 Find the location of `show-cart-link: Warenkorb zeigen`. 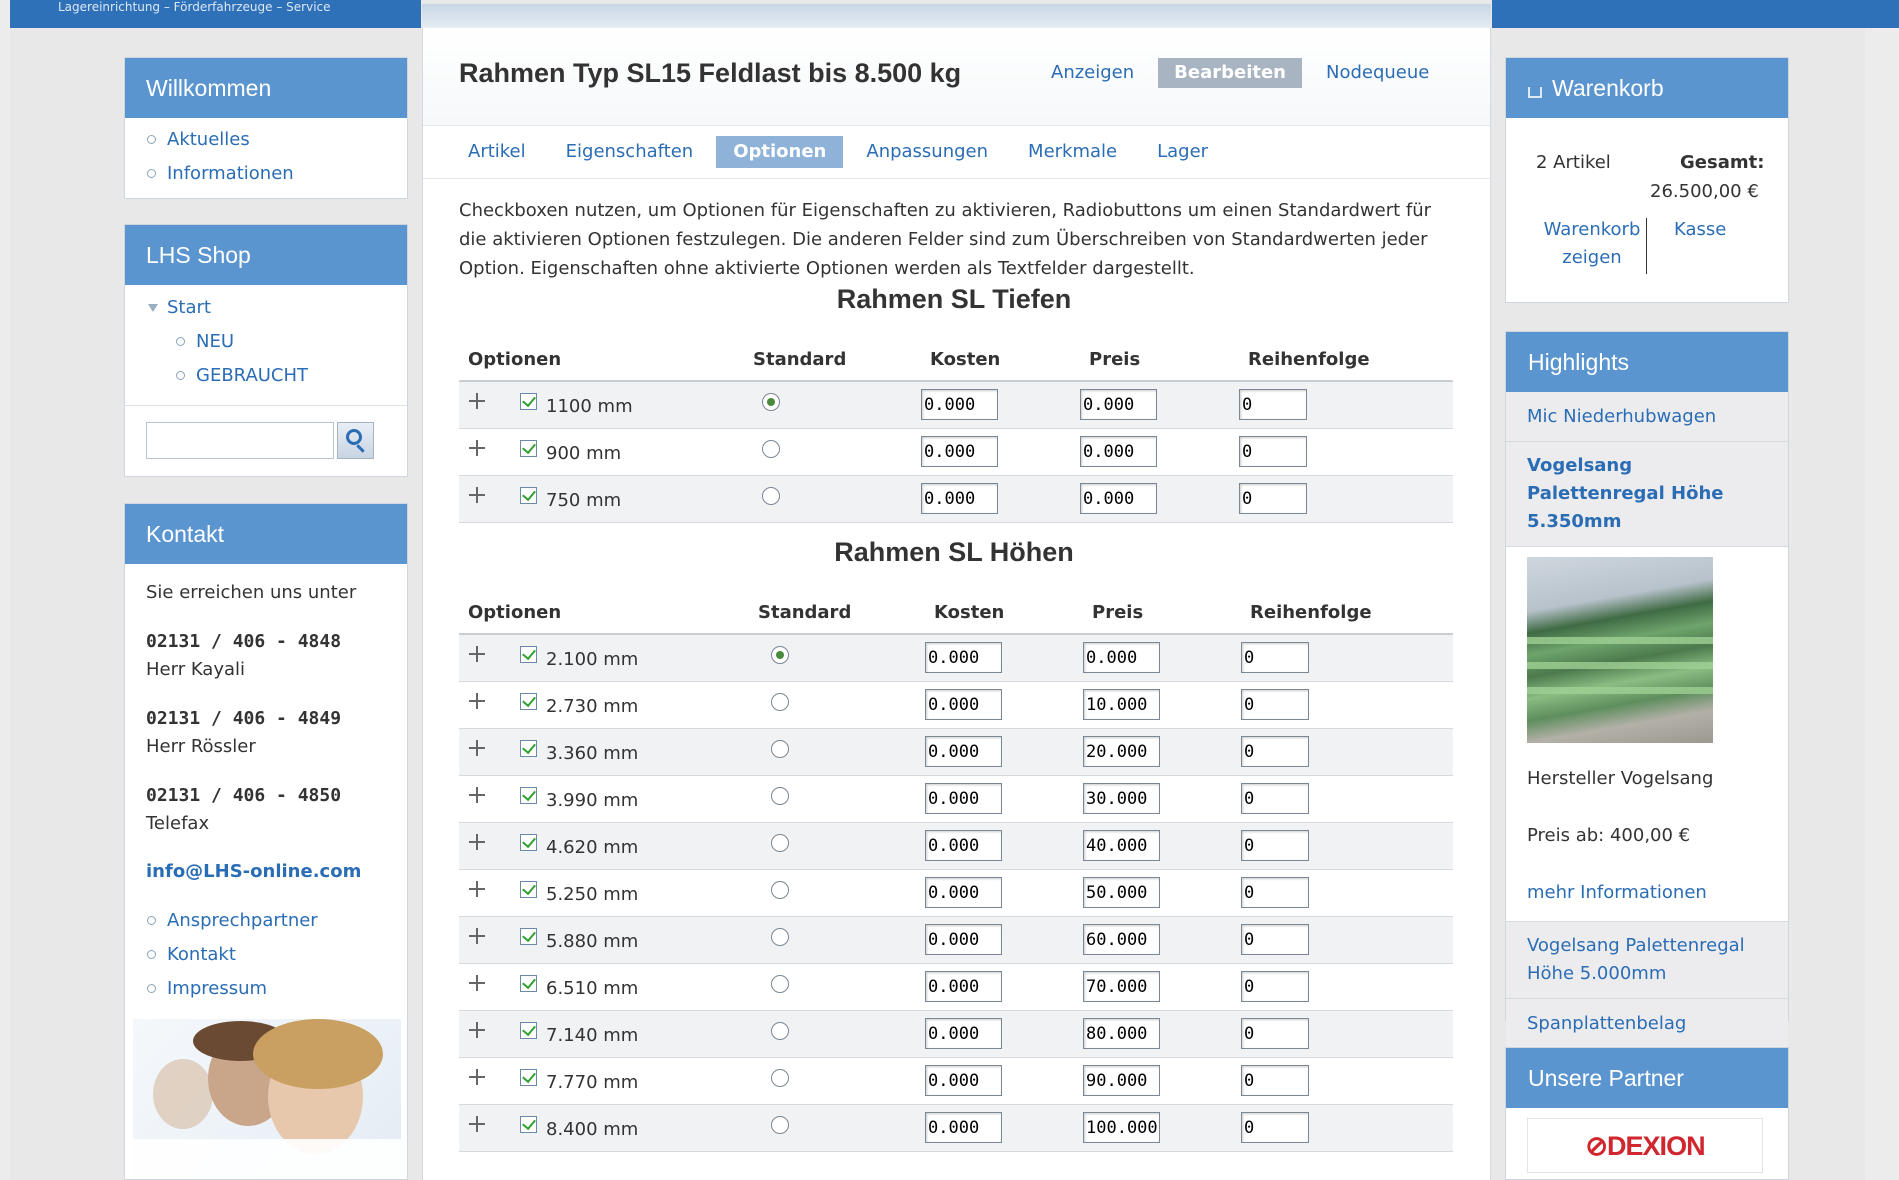

show-cart-link: Warenkorb zeigen is located at coordinates (1592, 244).